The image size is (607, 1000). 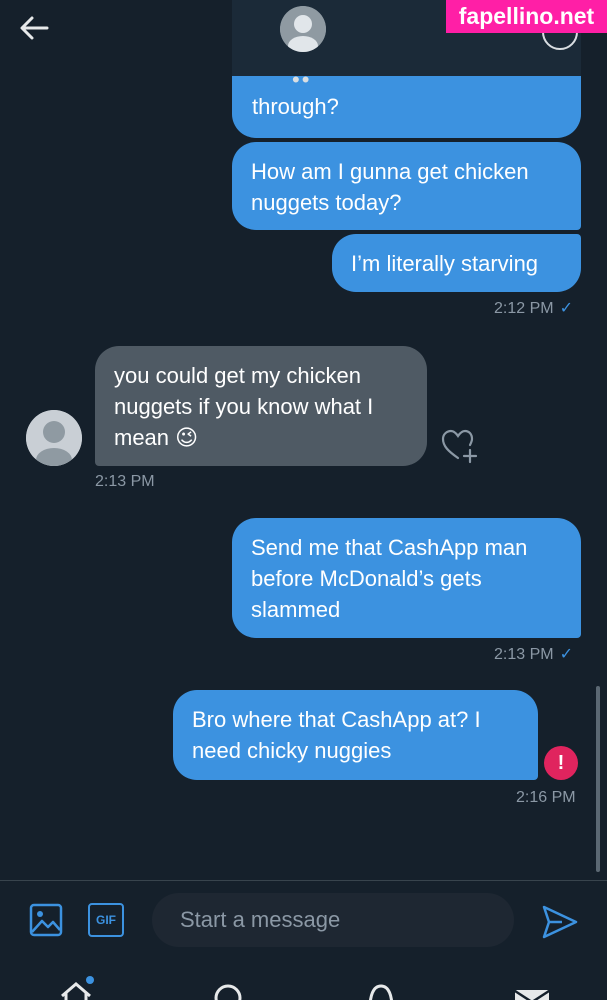 I want to click on send-icon, so click(x=560, y=922).